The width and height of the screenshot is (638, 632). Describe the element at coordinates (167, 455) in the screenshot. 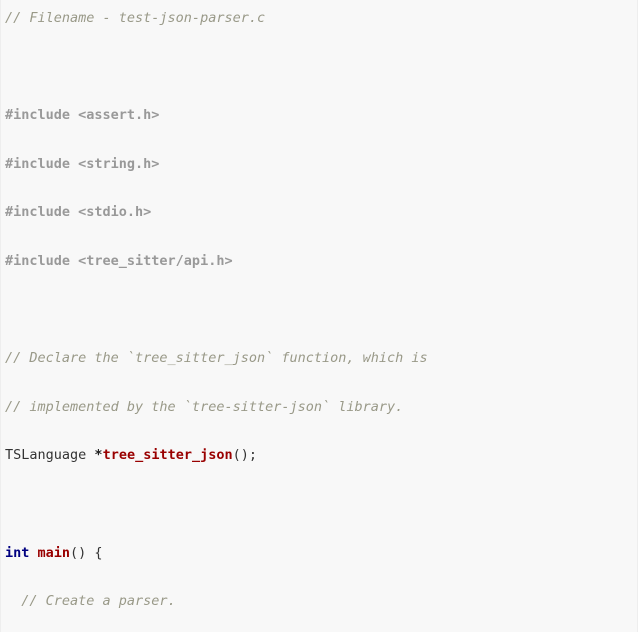

I see `token-function-name: tree_sitter_json` at that location.